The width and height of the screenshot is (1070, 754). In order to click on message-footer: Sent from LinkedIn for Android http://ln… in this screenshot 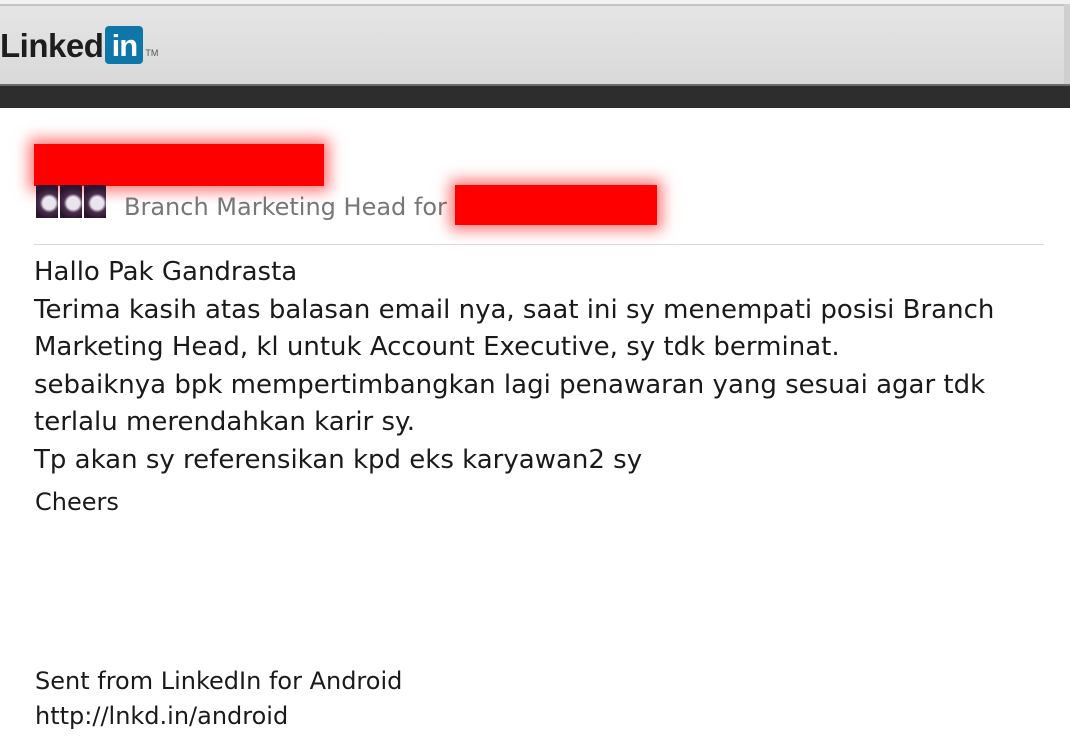, I will do `click(218, 699)`.